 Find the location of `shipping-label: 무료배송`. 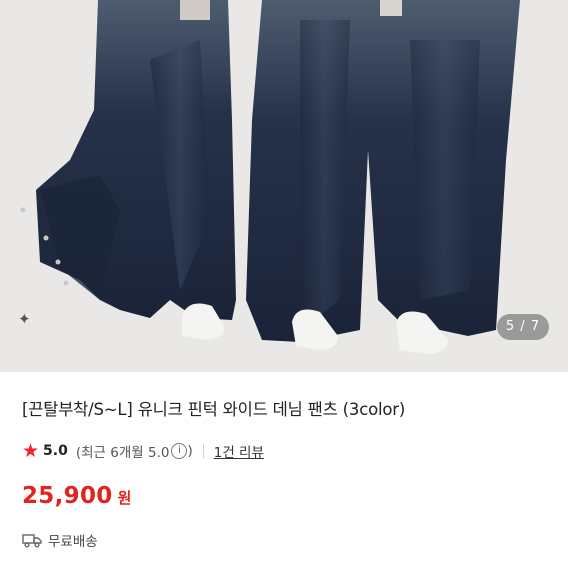

shipping-label: 무료배송 is located at coordinates (73, 542).